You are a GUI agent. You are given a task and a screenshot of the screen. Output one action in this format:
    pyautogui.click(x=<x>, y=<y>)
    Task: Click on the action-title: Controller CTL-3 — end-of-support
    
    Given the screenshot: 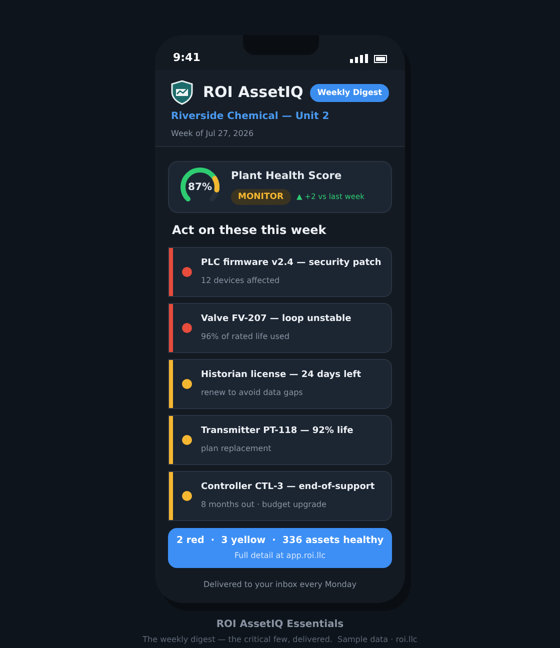 What is the action you would take?
    pyautogui.click(x=288, y=487)
    